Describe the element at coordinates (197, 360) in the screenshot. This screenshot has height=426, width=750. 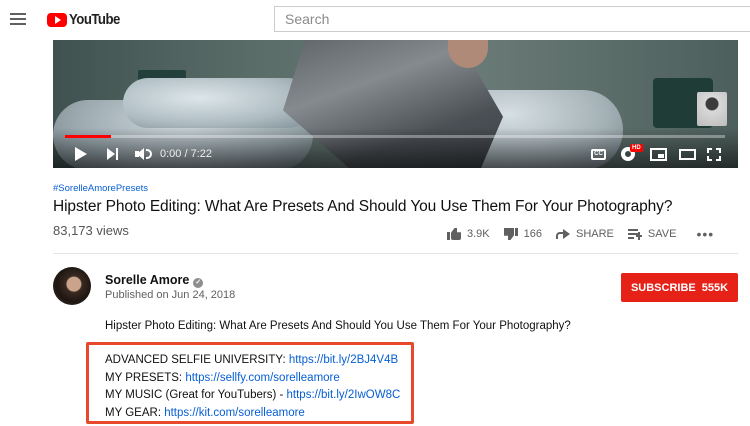
I see `description-line-label: ADVANCED SELFIE UNIVERSITY:` at that location.